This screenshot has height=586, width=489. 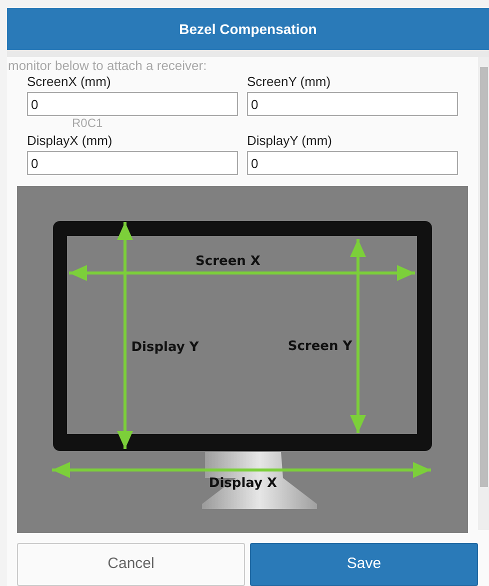 I want to click on field-label: DisplayX (mm), so click(x=70, y=141).